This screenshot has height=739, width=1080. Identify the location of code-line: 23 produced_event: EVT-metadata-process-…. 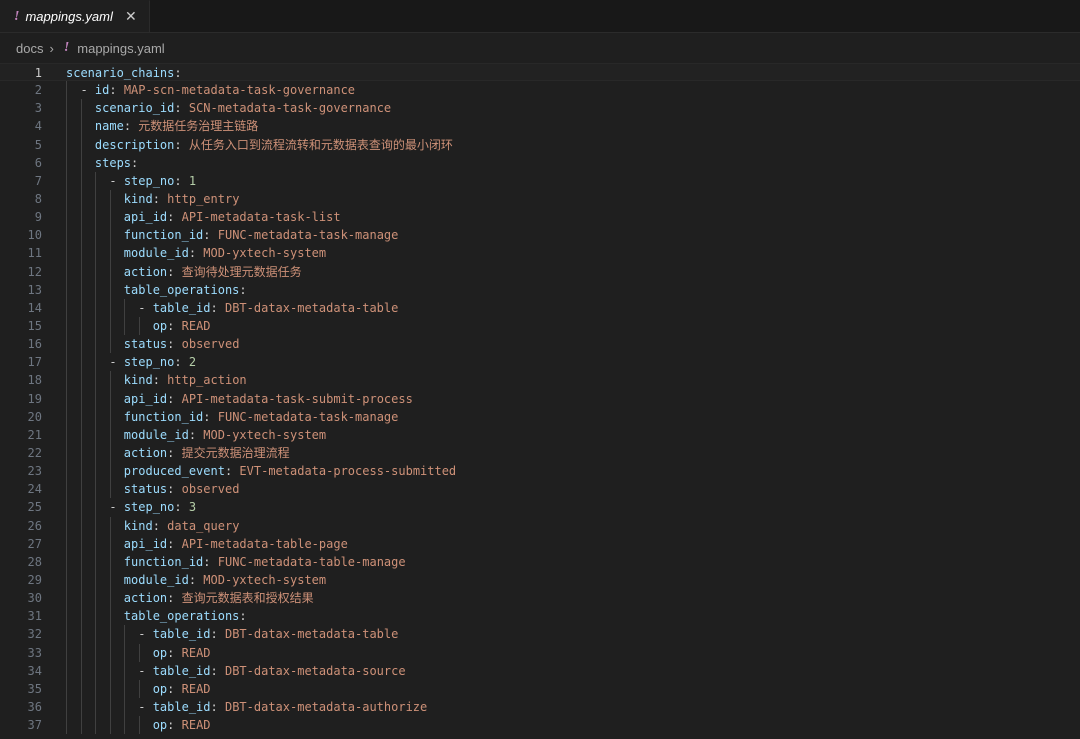
(540, 471).